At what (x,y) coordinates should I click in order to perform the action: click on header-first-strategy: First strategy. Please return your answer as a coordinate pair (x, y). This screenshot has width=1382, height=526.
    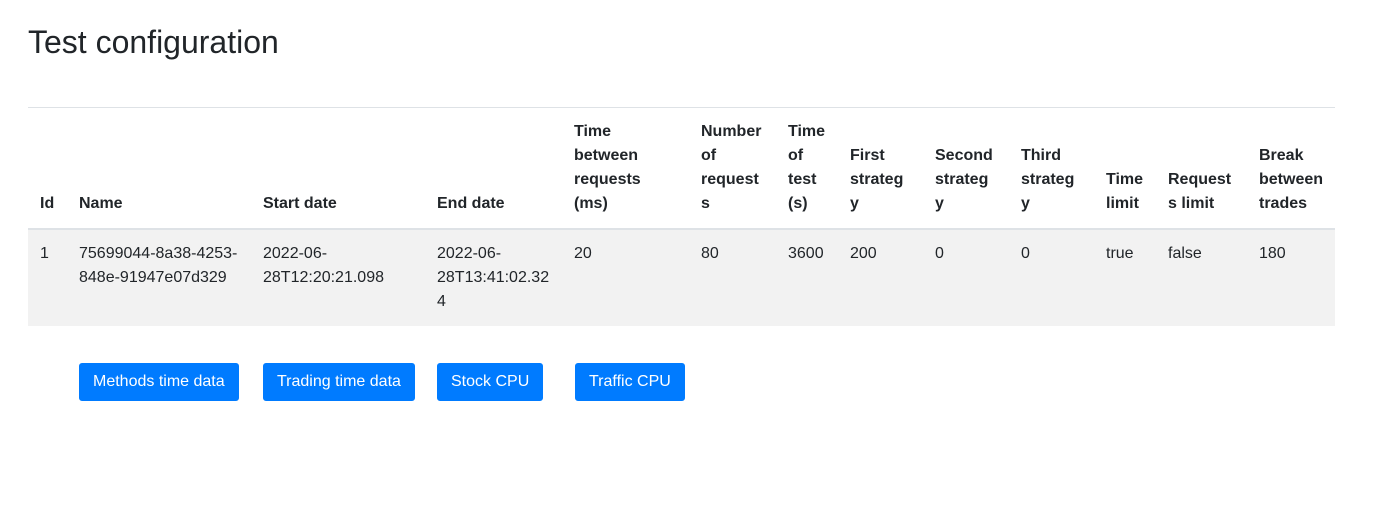
    Looking at the image, I should click on (880, 168).